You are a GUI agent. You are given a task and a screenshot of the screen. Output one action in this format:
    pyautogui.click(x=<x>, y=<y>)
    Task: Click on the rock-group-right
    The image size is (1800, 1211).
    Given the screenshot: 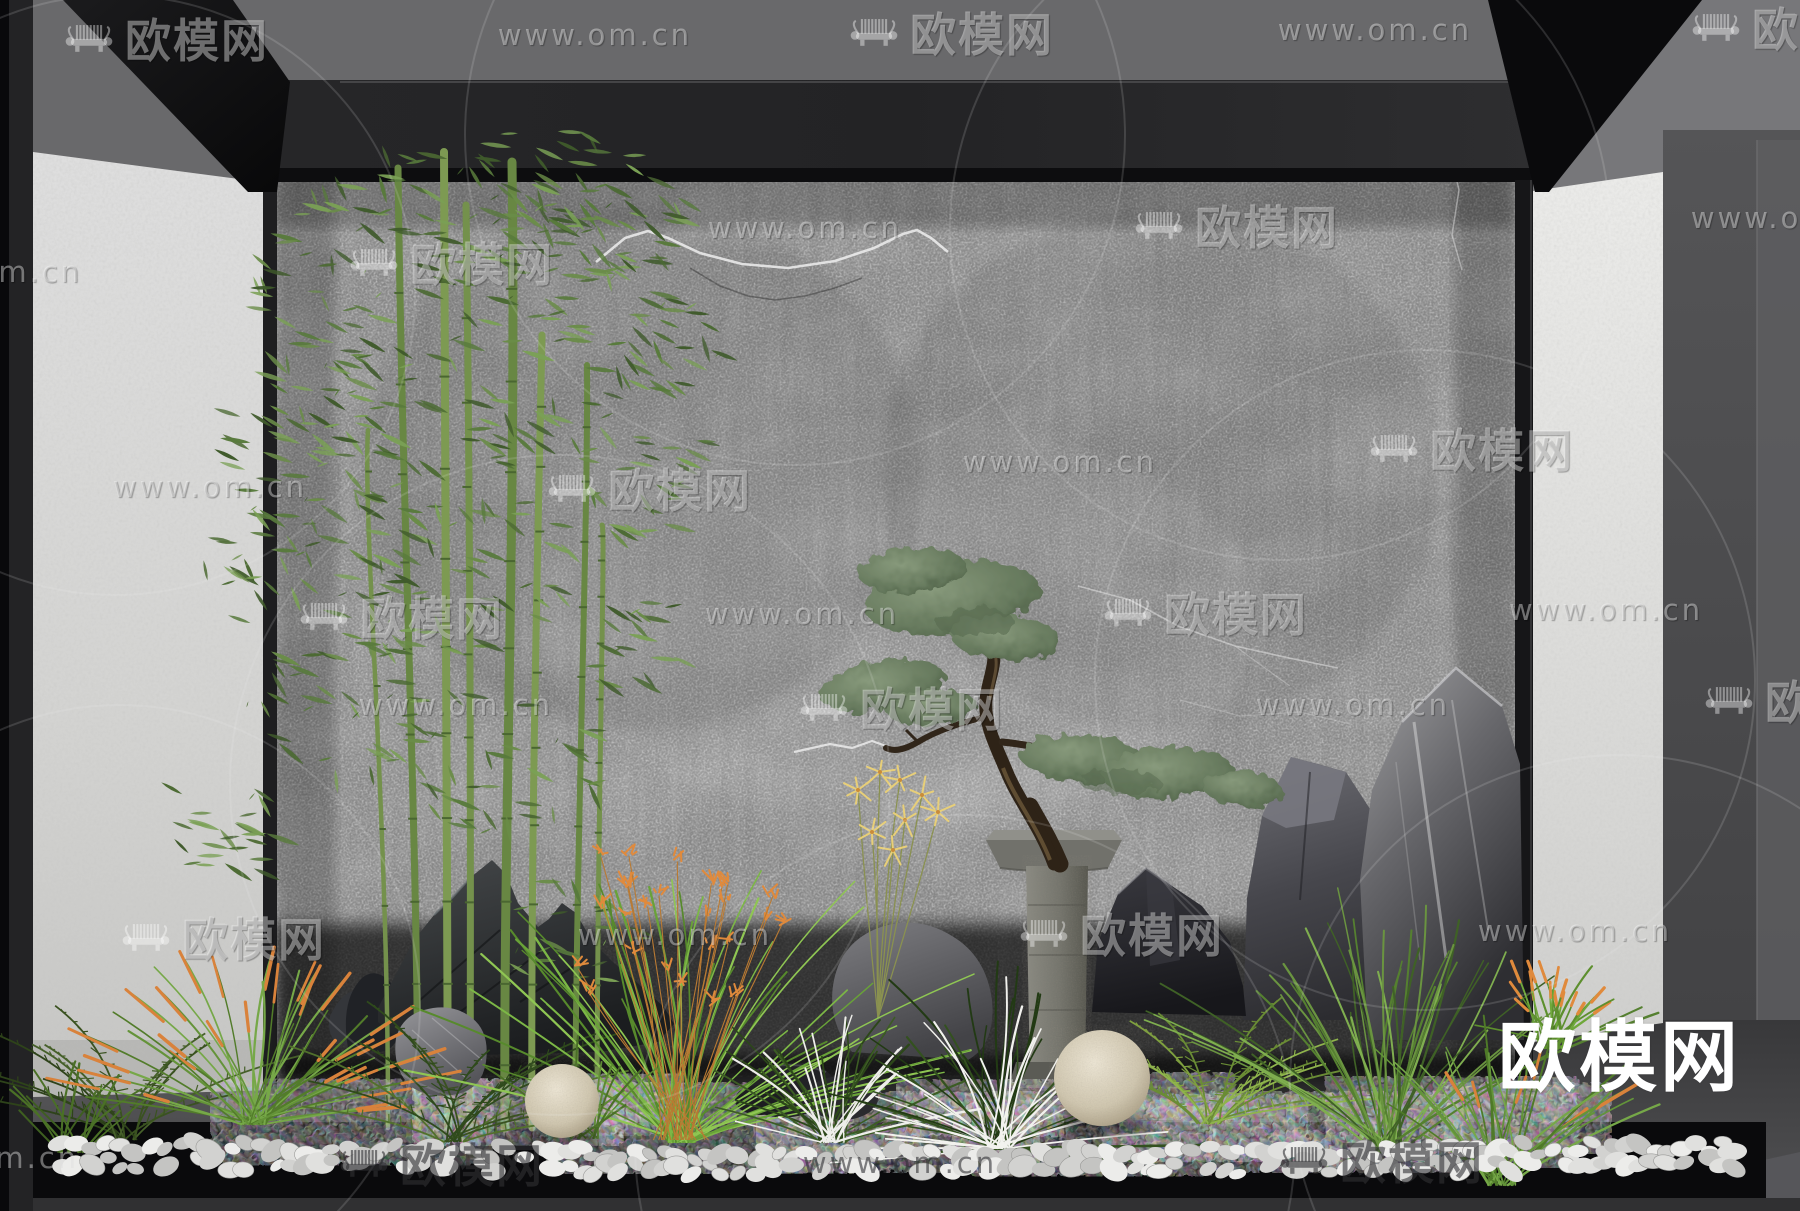 What is the action you would take?
    pyautogui.click(x=1178, y=863)
    